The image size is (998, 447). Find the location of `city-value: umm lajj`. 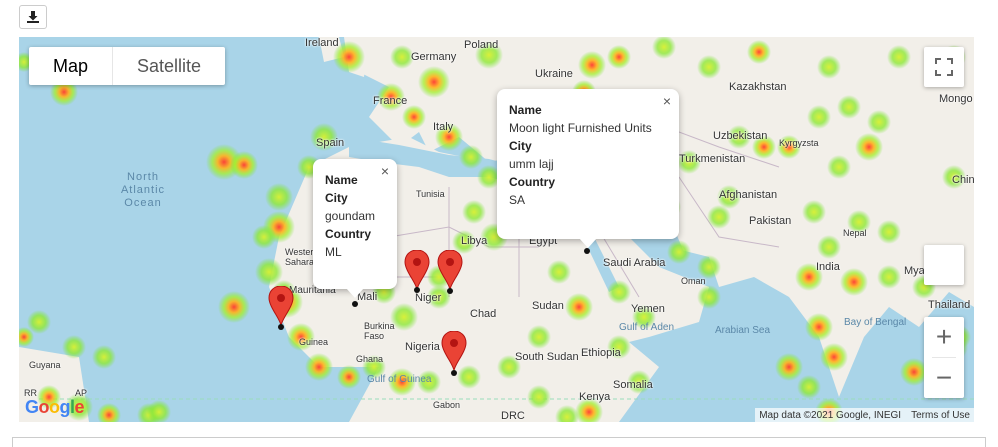

city-value: umm lajj is located at coordinates (531, 164).